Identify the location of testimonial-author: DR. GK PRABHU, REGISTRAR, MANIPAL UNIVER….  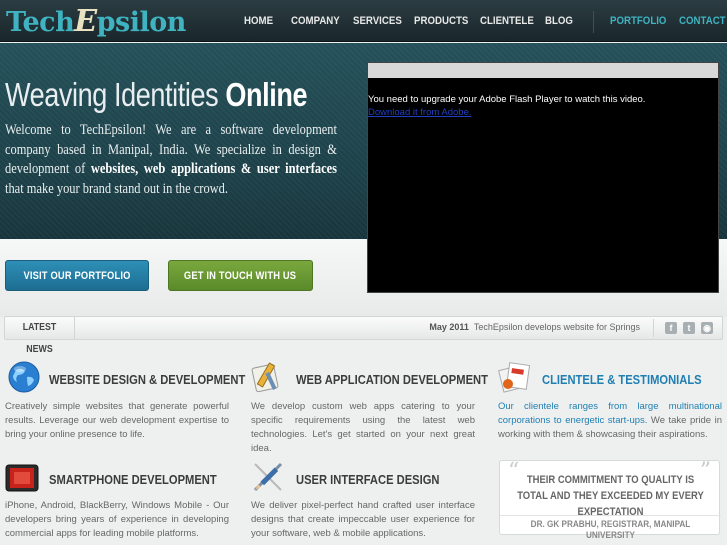
(610, 528).